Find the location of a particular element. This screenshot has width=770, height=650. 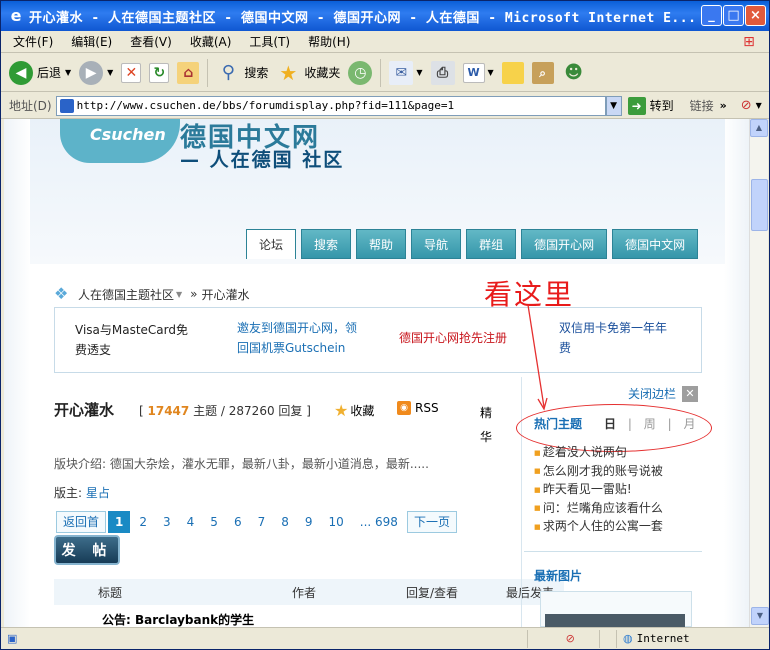

announcement-title: 公告: Barclaybank的学生 is located at coordinates (178, 619).